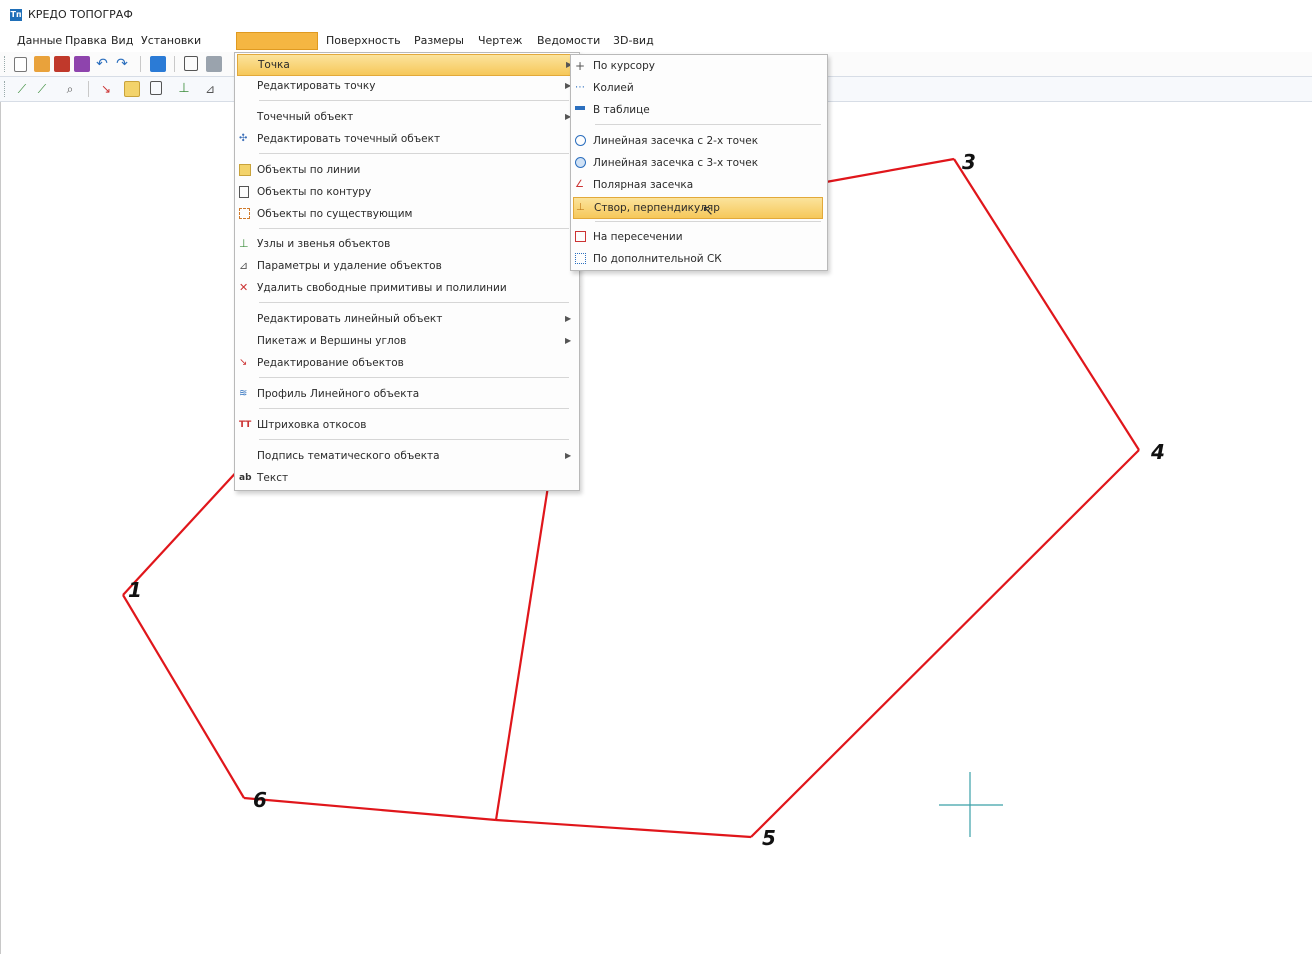 This screenshot has width=1312, height=954. What do you see at coordinates (500, 41) in the screenshot?
I see `menu-drawing: Чертеж` at bounding box center [500, 41].